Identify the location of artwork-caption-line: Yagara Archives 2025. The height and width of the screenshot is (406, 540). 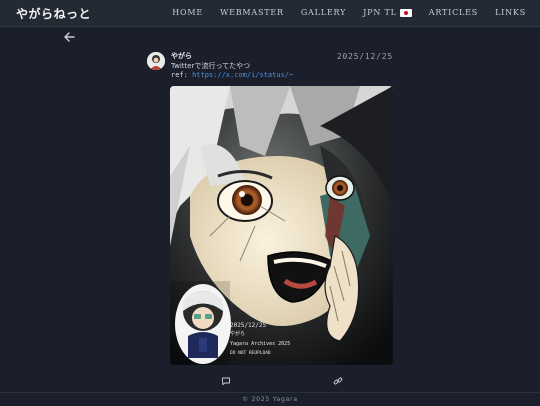
(260, 344).